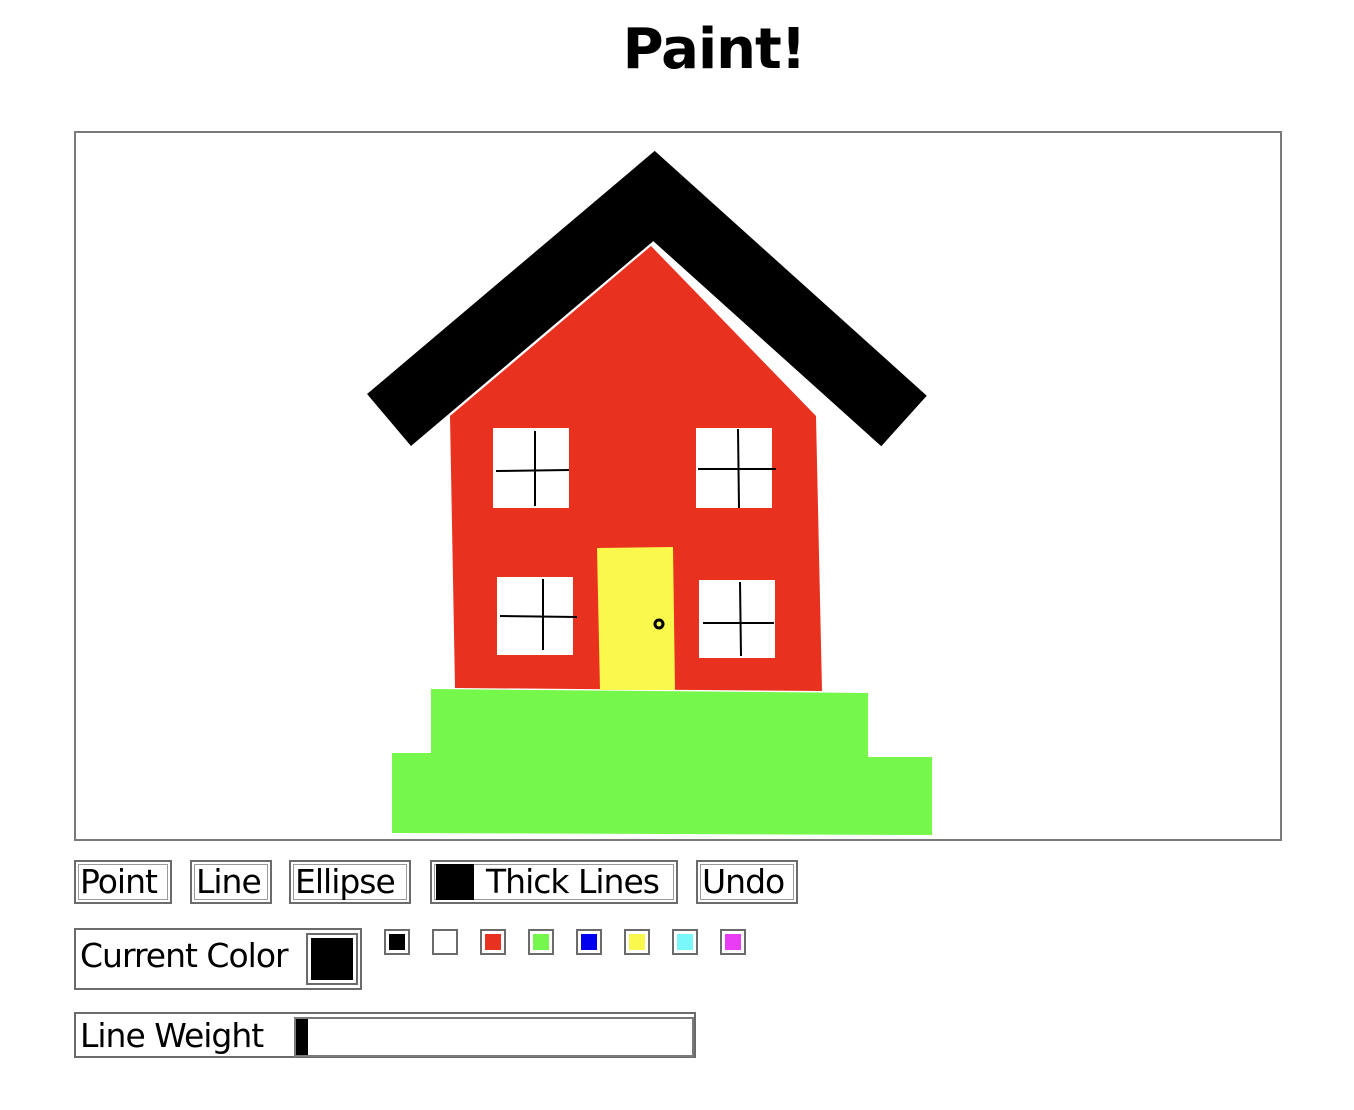 This screenshot has width=1354, height=1110. I want to click on palette-swatch-black, so click(397, 942).